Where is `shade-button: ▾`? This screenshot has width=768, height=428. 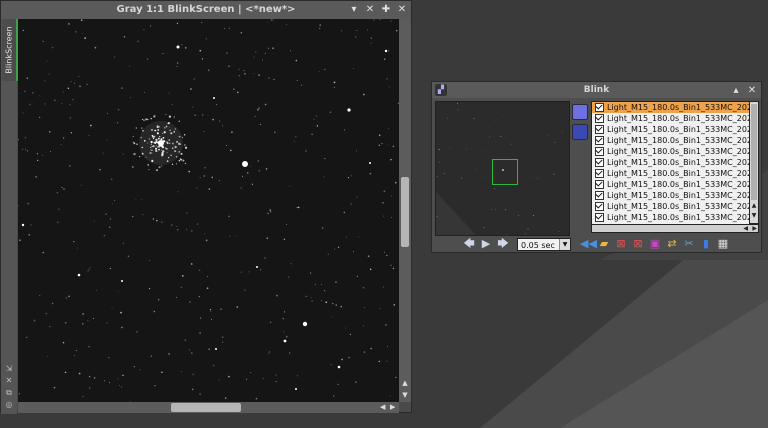 shade-button: ▾ is located at coordinates (354, 10).